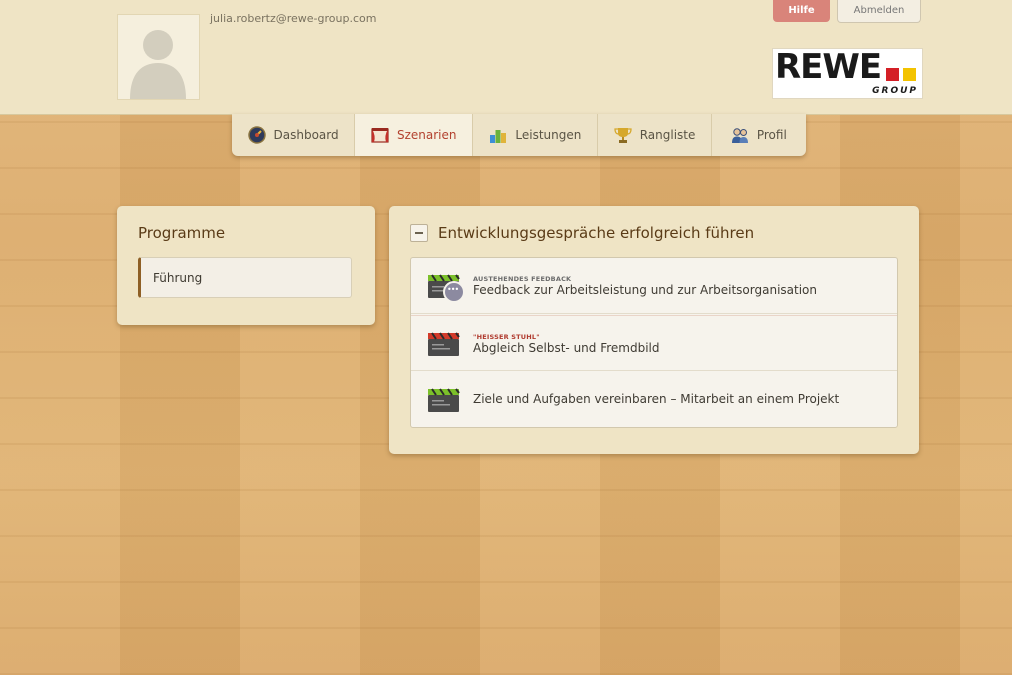 Image resolution: width=1012 pixels, height=675 pixels. What do you see at coordinates (548, 135) in the screenshot?
I see `tab-label: Leistungen` at bounding box center [548, 135].